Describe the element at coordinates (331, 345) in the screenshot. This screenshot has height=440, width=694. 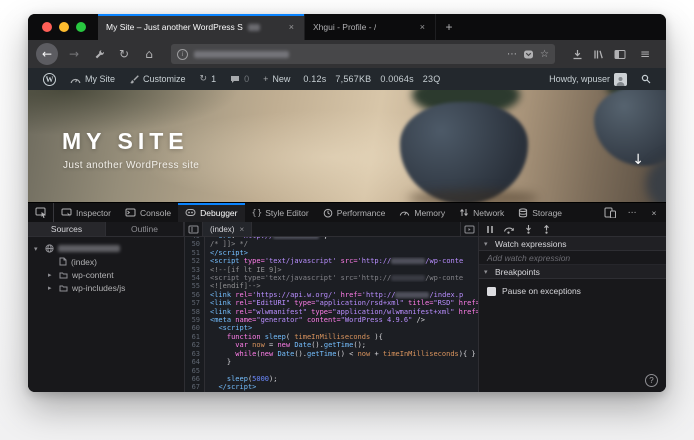
I see `code-line: 62 var now = new Date().getTime();` at that location.